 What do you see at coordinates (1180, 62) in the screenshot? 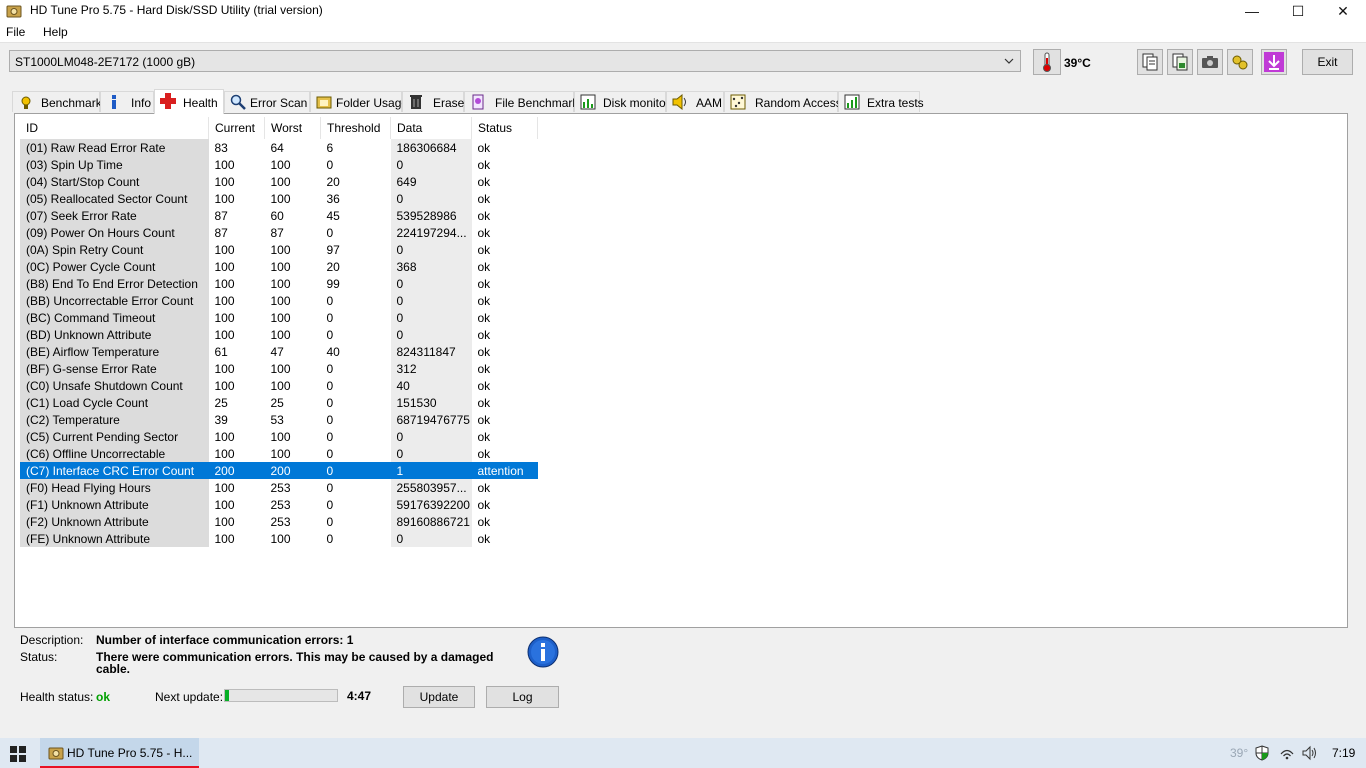
I see `save-report-button` at bounding box center [1180, 62].